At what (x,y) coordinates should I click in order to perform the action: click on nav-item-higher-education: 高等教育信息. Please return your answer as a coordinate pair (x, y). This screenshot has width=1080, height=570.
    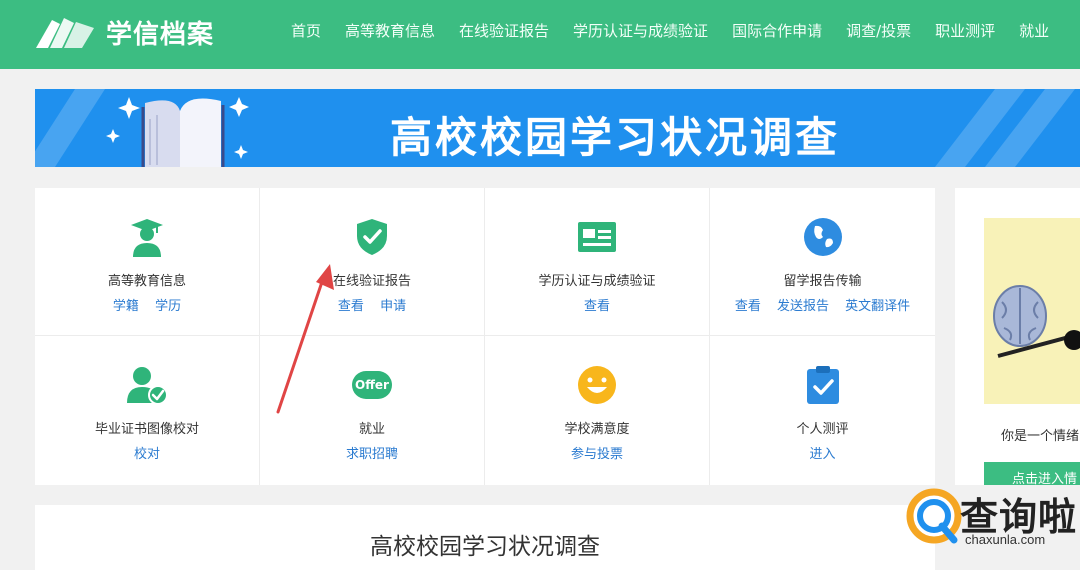
    Looking at the image, I should click on (390, 30).